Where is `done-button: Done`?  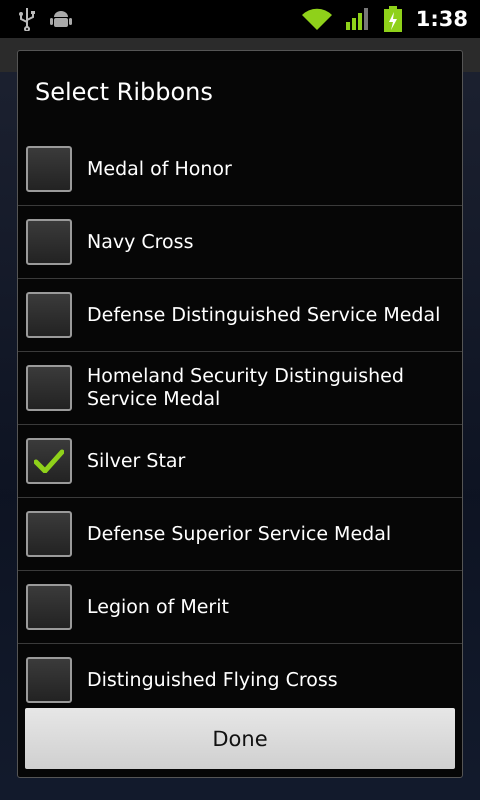
done-button: Done is located at coordinates (240, 738).